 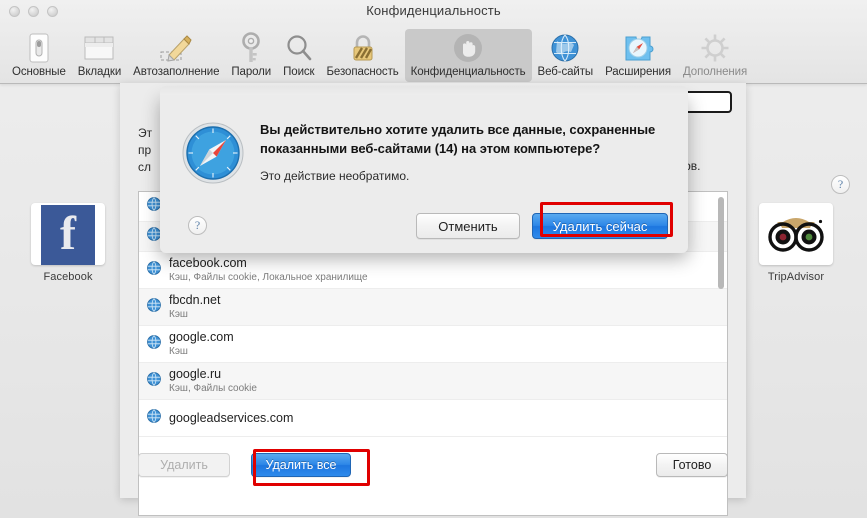 I want to click on toolbar-item-advanced: Дополнения, so click(x=715, y=55).